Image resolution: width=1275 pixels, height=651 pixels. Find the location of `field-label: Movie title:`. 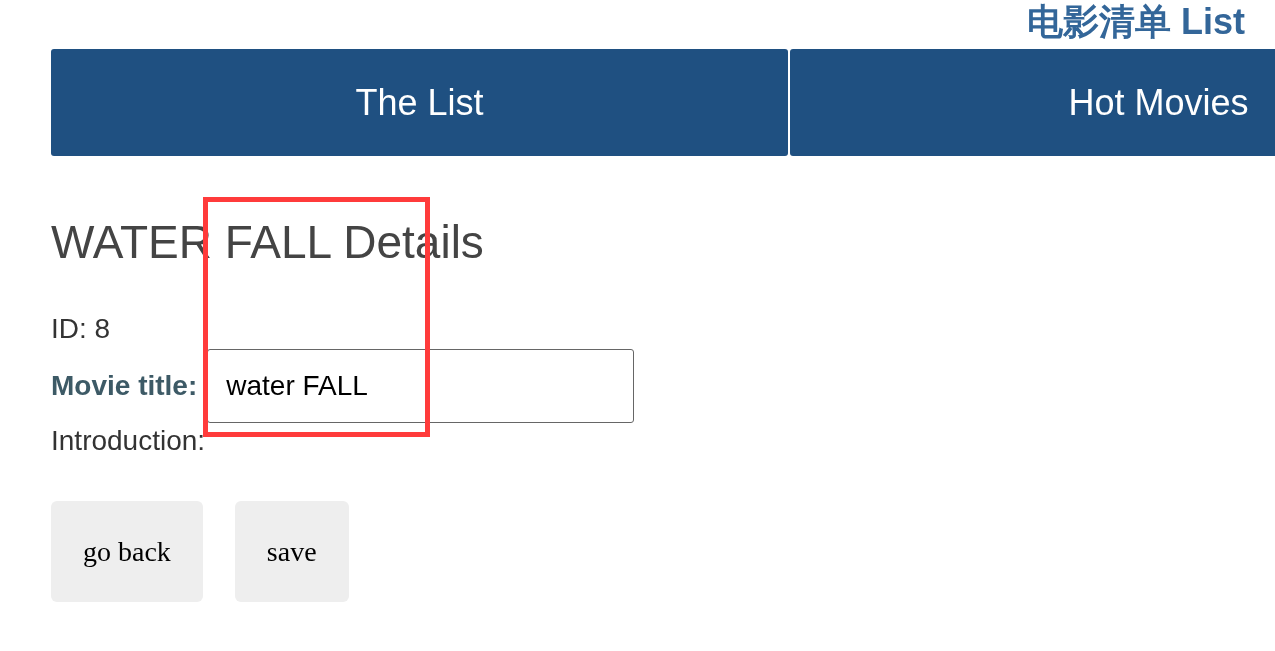

field-label: Movie title: is located at coordinates (124, 386).